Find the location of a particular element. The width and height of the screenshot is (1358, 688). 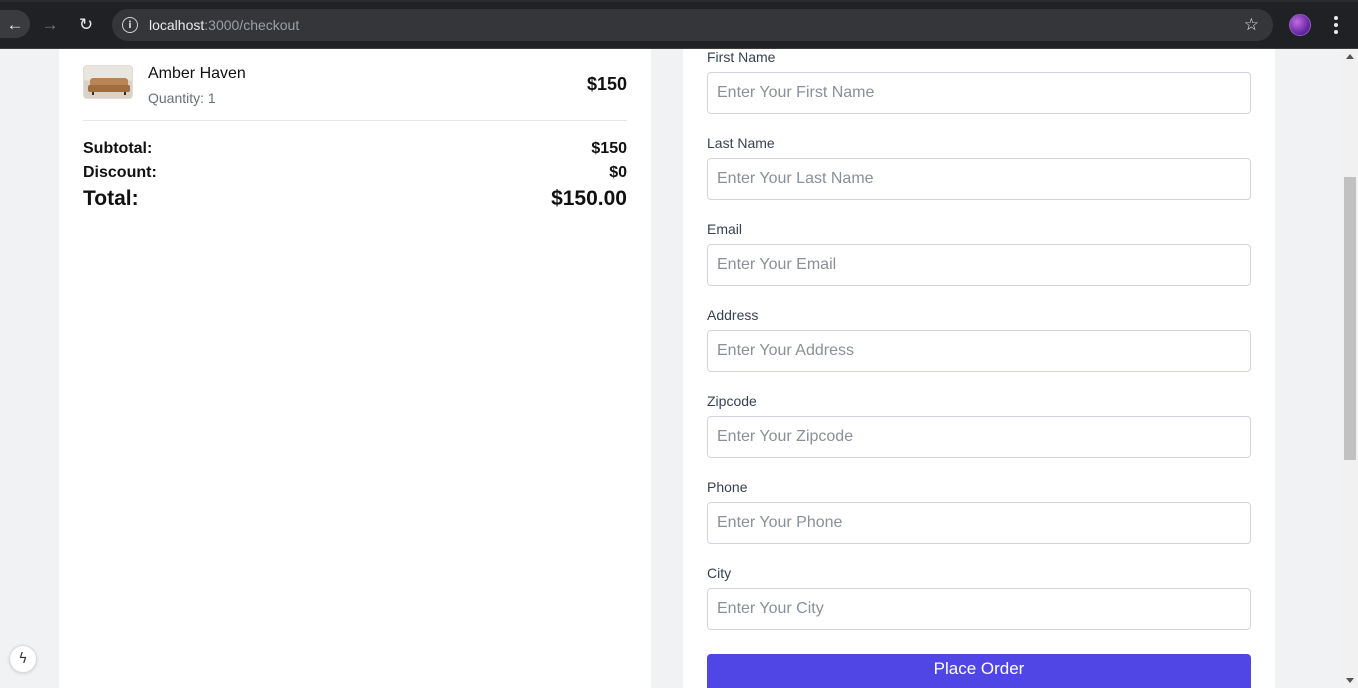

kebab-menu-icon is located at coordinates (1336, 25).